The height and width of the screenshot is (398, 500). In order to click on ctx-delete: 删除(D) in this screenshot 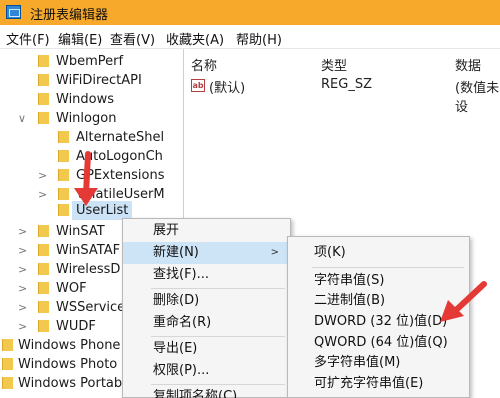, I will do `click(207, 301)`.